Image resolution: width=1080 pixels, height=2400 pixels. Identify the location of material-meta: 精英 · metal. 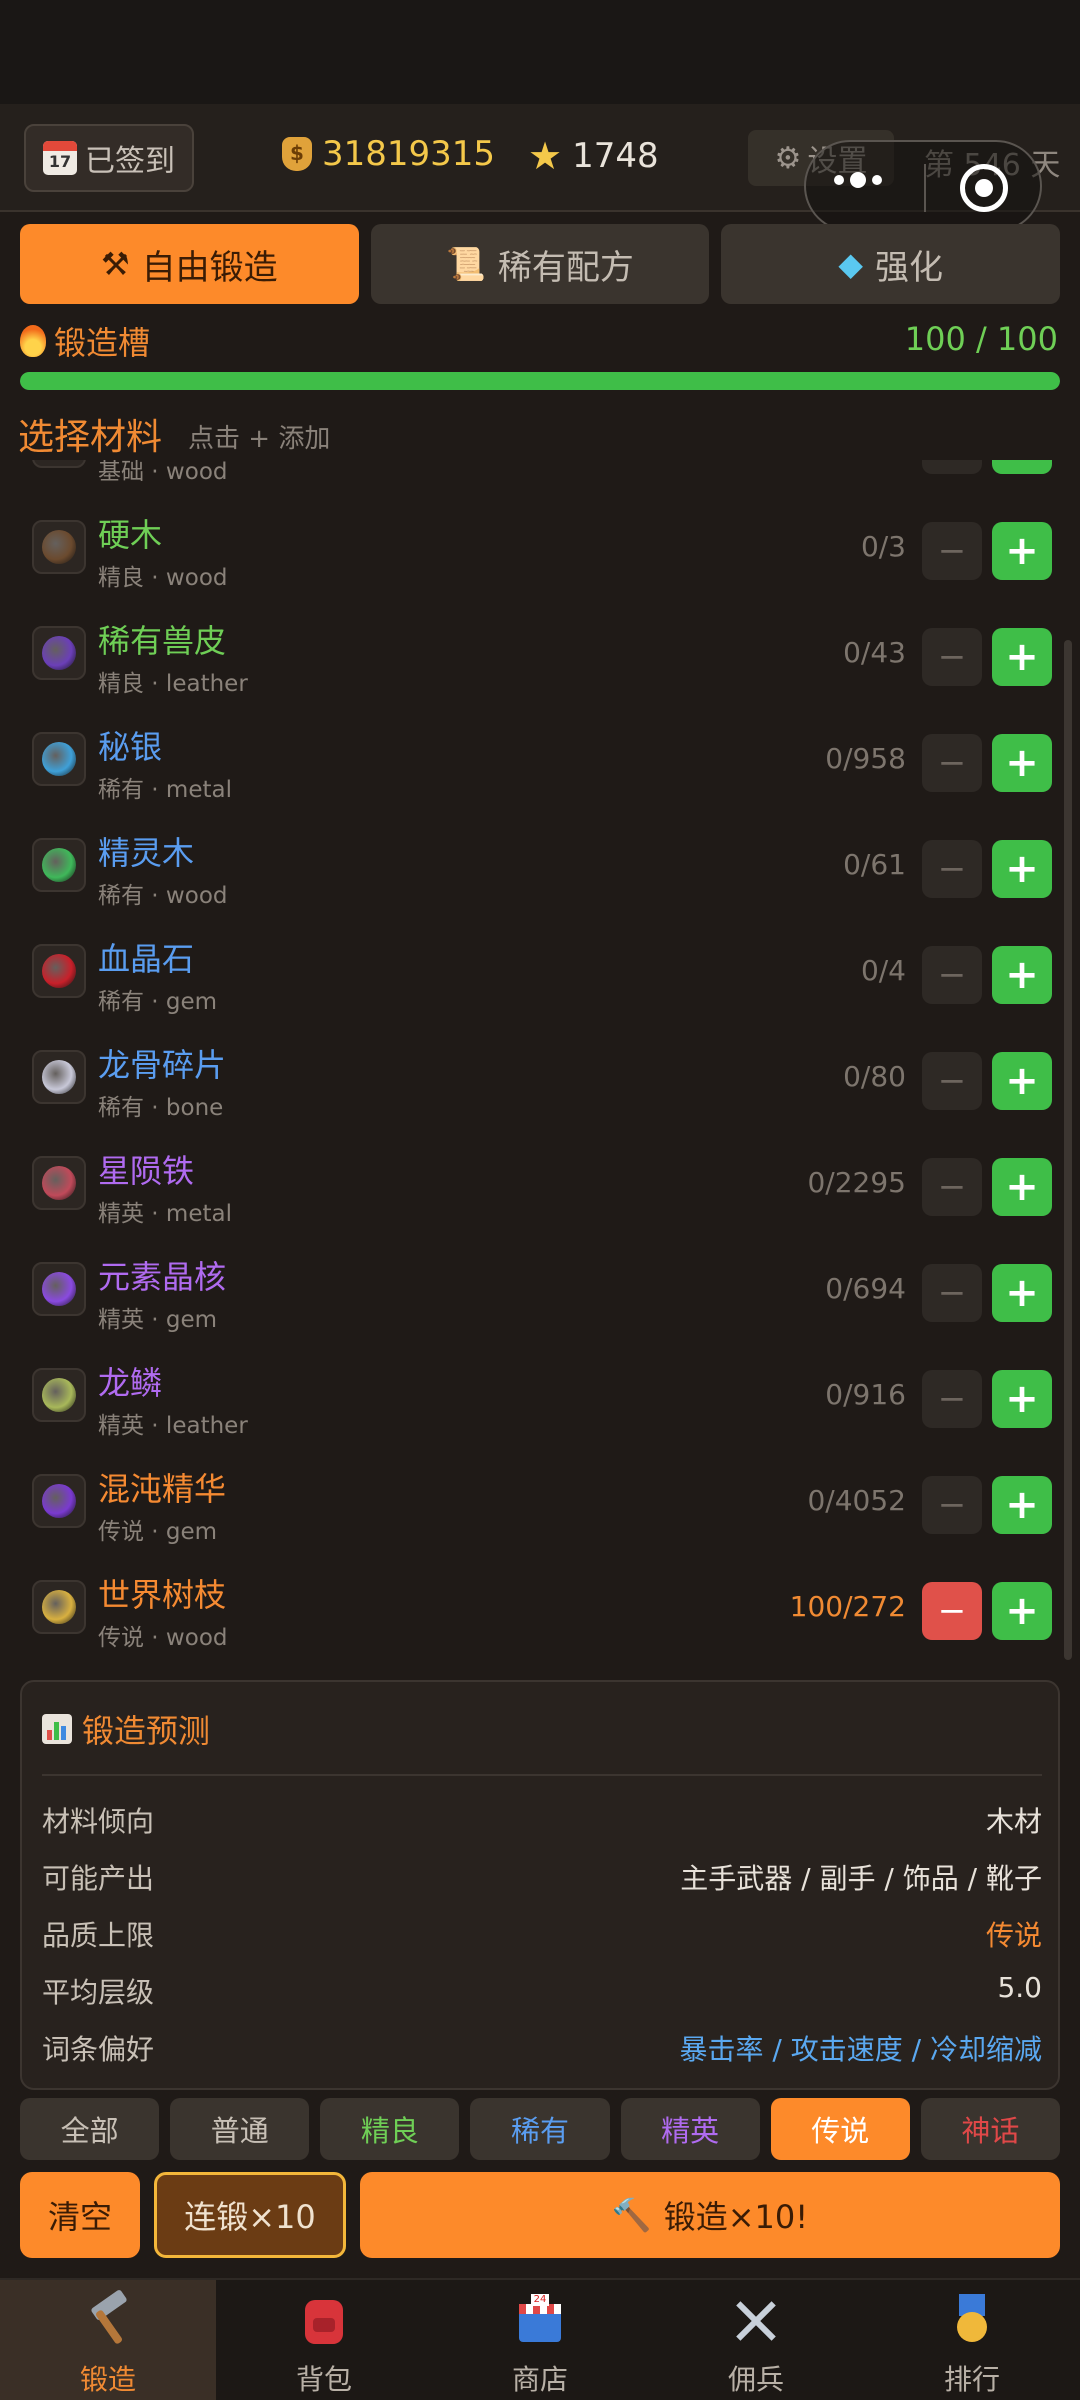
(165, 1214).